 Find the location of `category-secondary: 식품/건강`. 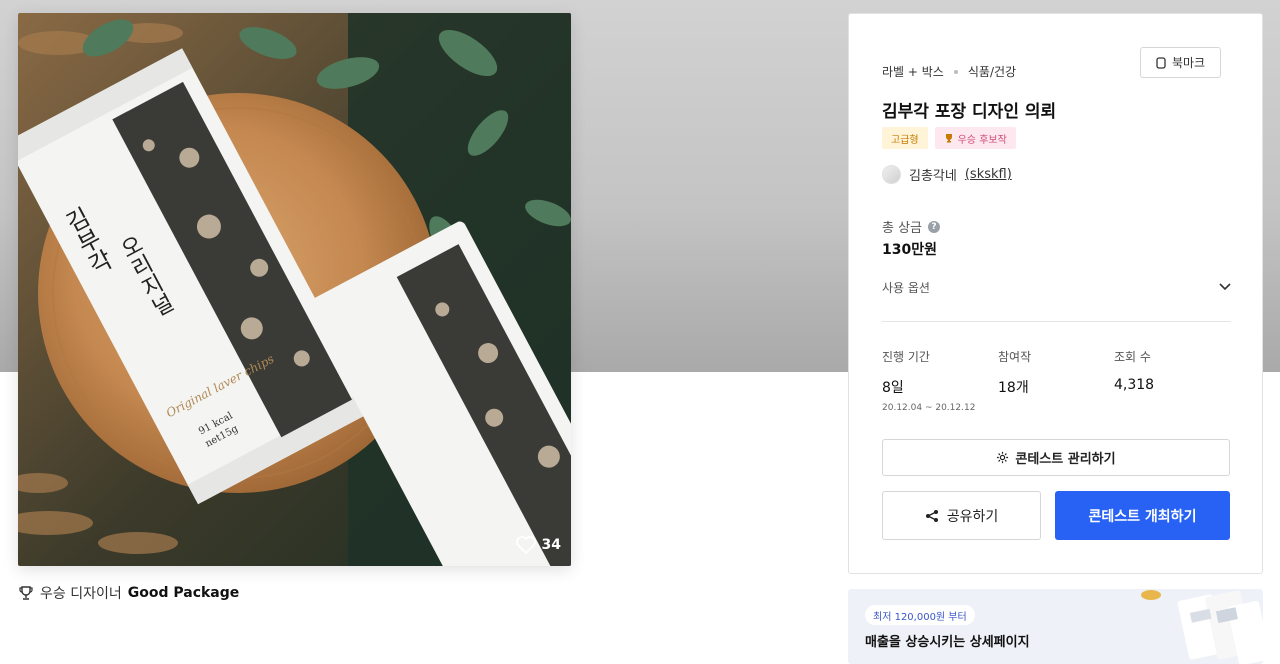

category-secondary: 식품/건강 is located at coordinates (992, 71).